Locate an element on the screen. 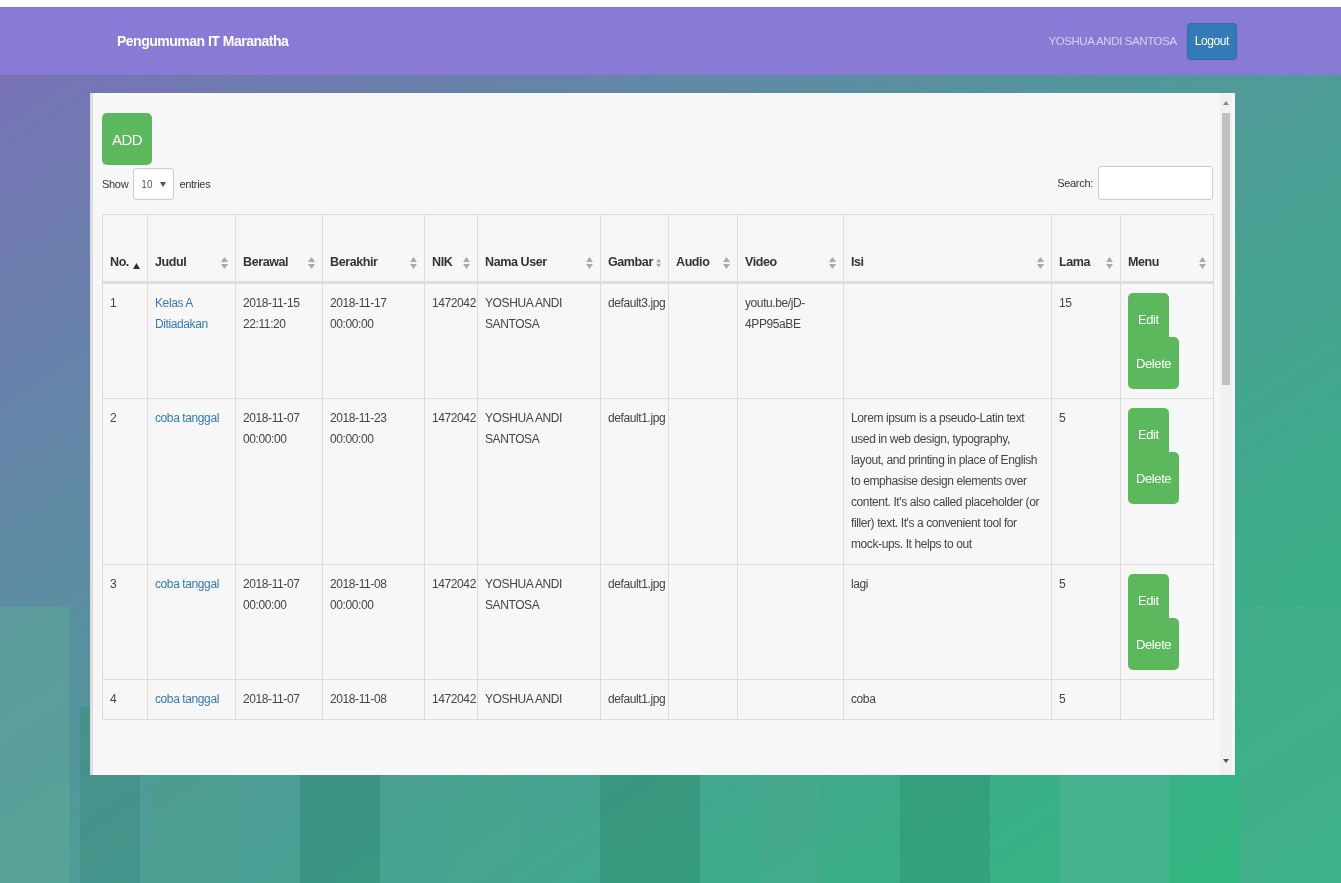 The image size is (1341, 883). column-header: Gambar is located at coordinates (634, 248).